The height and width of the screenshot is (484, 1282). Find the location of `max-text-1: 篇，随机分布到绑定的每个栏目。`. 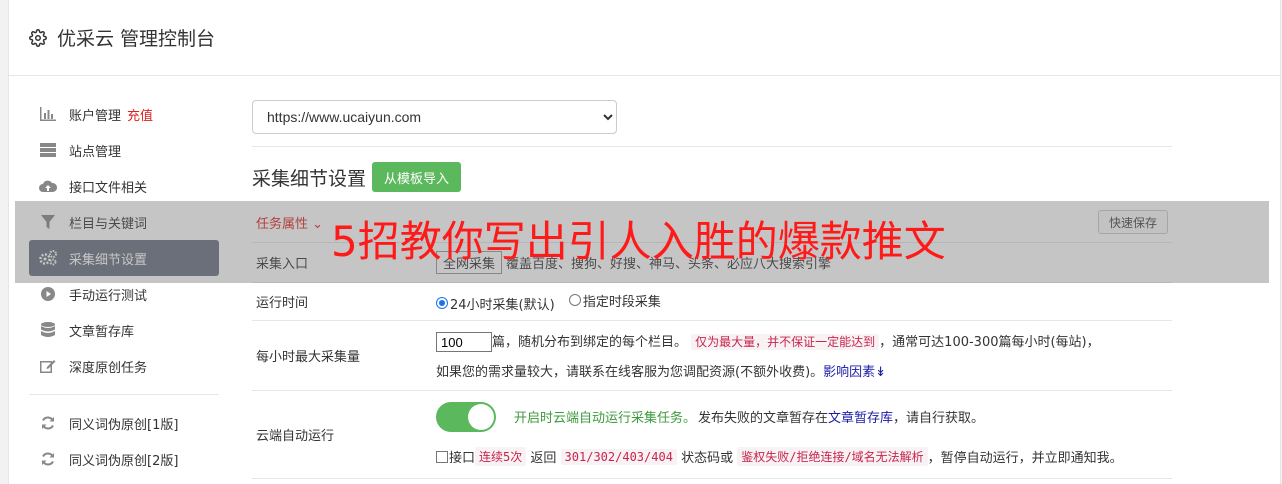

max-text-1: 篇，随机分布到绑定的每个栏目。 is located at coordinates (590, 342).